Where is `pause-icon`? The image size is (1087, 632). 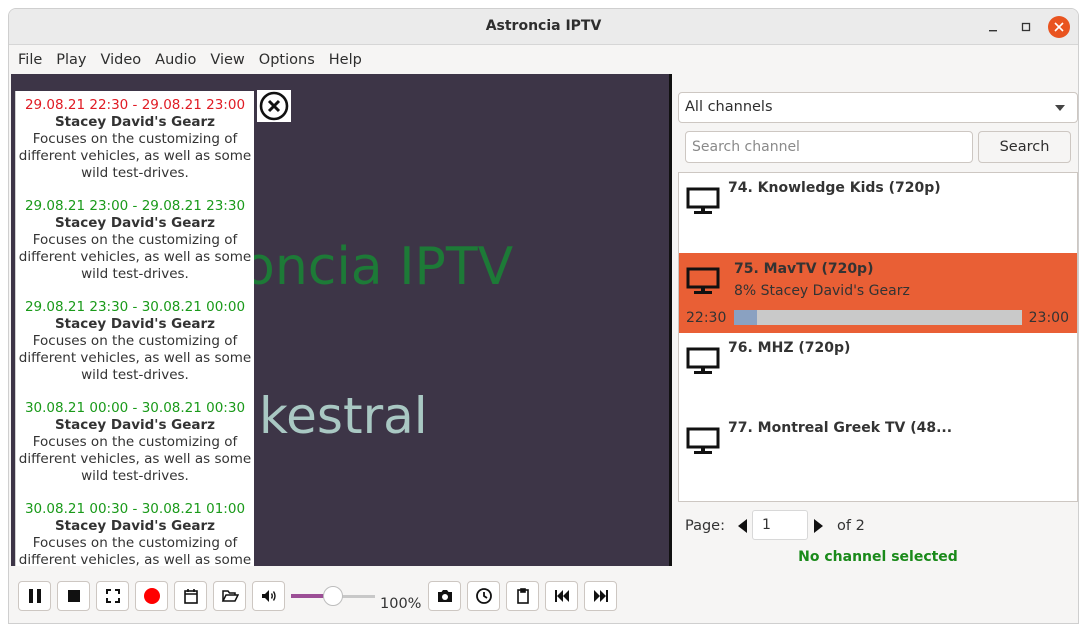 pause-icon is located at coordinates (34, 596).